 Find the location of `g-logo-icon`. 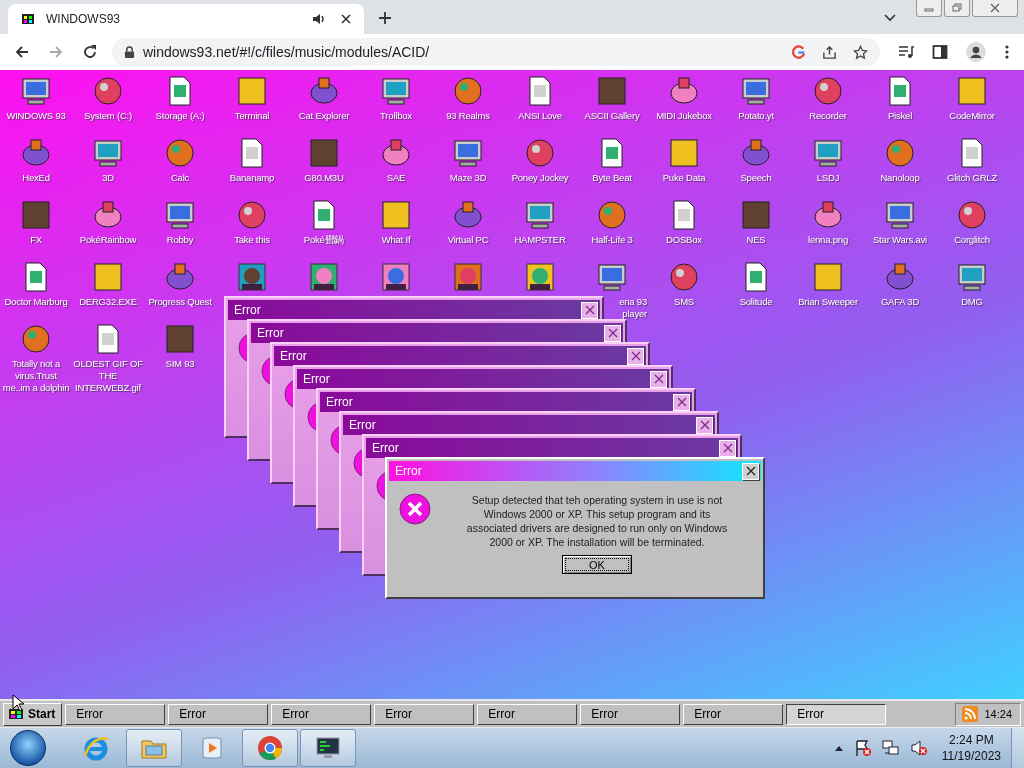

g-logo-icon is located at coordinates (799, 52).